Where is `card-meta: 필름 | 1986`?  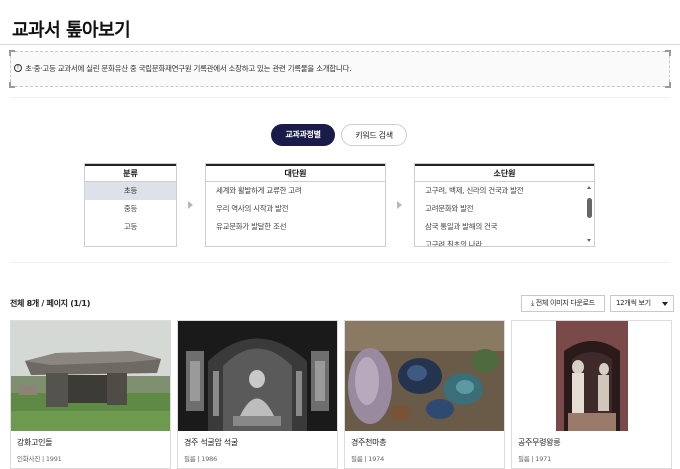
card-meta: 필름 | 1986 is located at coordinates (201, 459).